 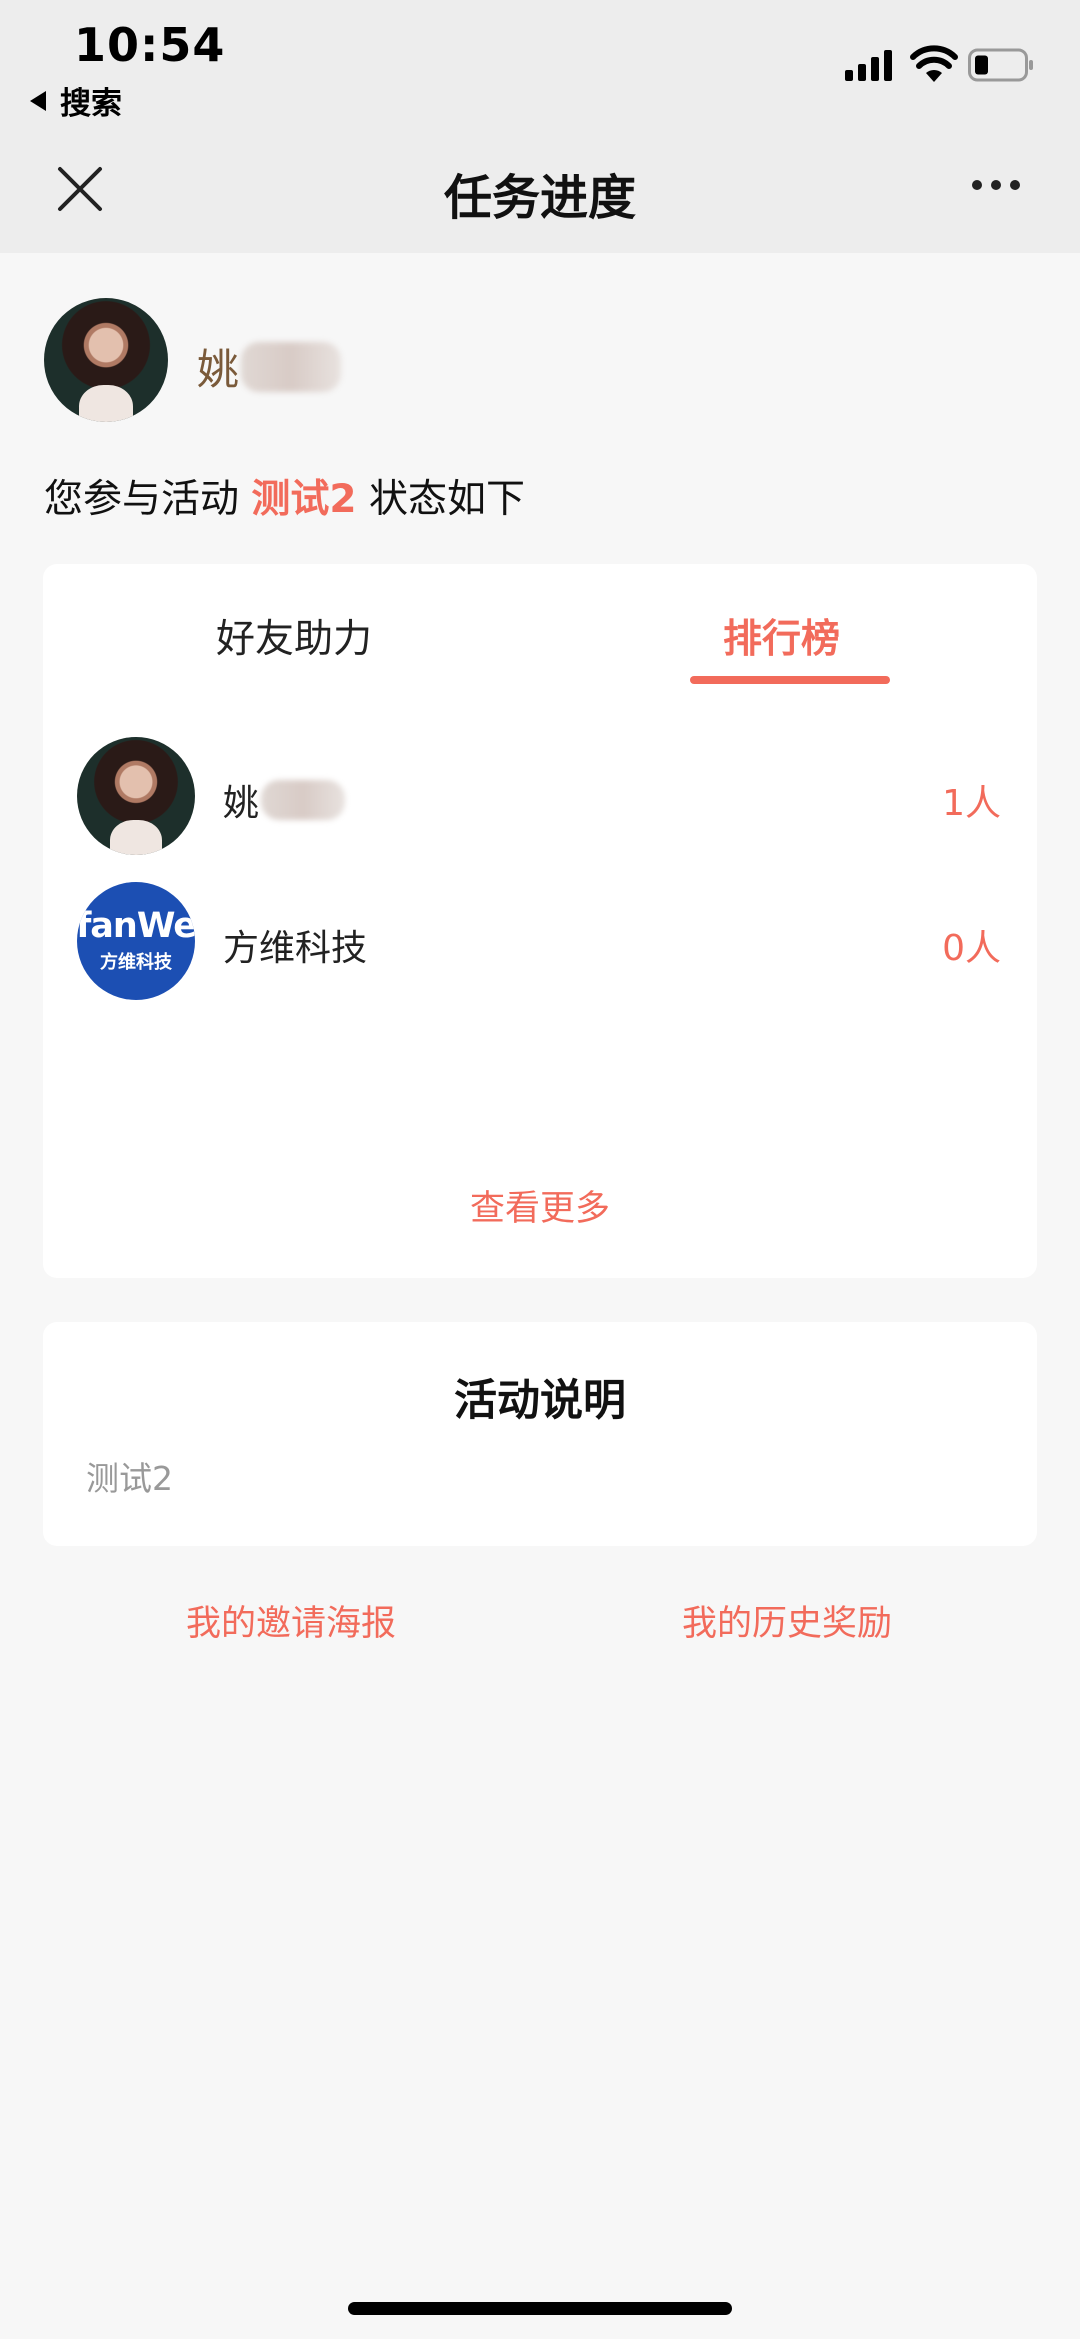 What do you see at coordinates (540, 1401) in the screenshot?
I see `activity-description-title: 活动说明` at bounding box center [540, 1401].